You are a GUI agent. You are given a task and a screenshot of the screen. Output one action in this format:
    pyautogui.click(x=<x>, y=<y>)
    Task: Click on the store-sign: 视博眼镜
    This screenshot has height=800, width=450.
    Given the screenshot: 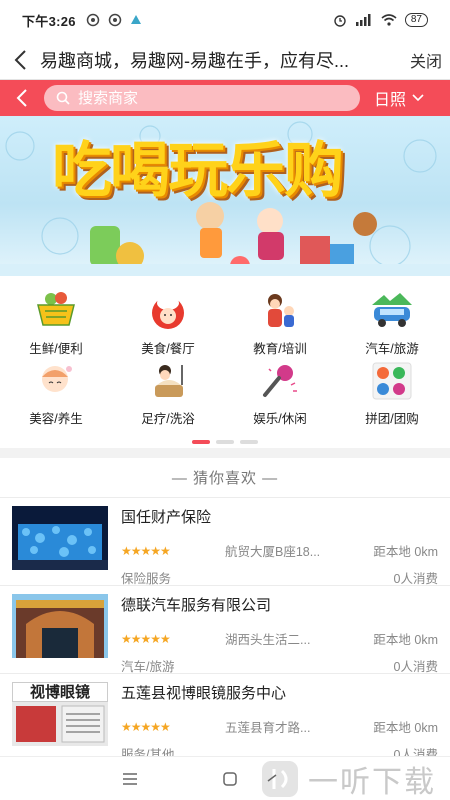 What is the action you would take?
    pyautogui.click(x=60, y=692)
    